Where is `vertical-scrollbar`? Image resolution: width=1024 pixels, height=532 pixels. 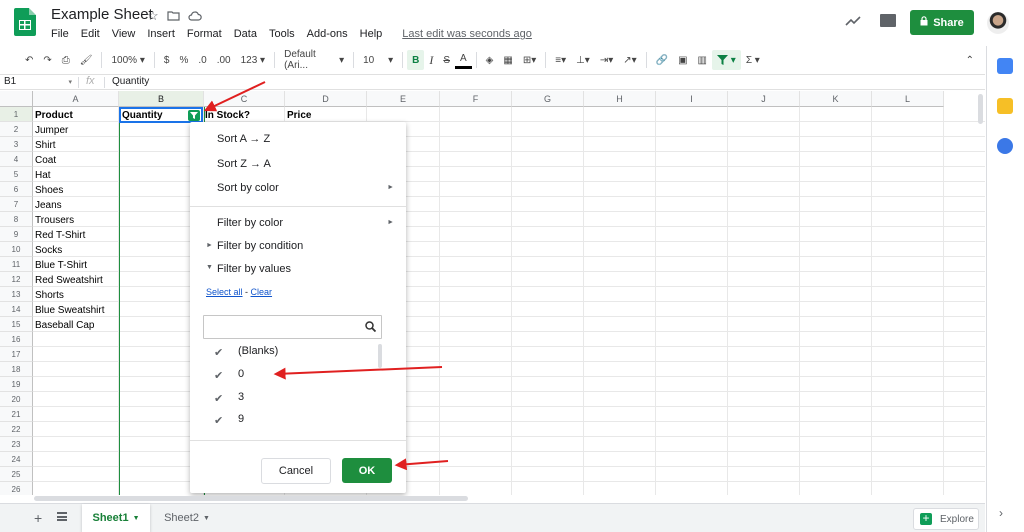 vertical-scrollbar is located at coordinates (980, 109).